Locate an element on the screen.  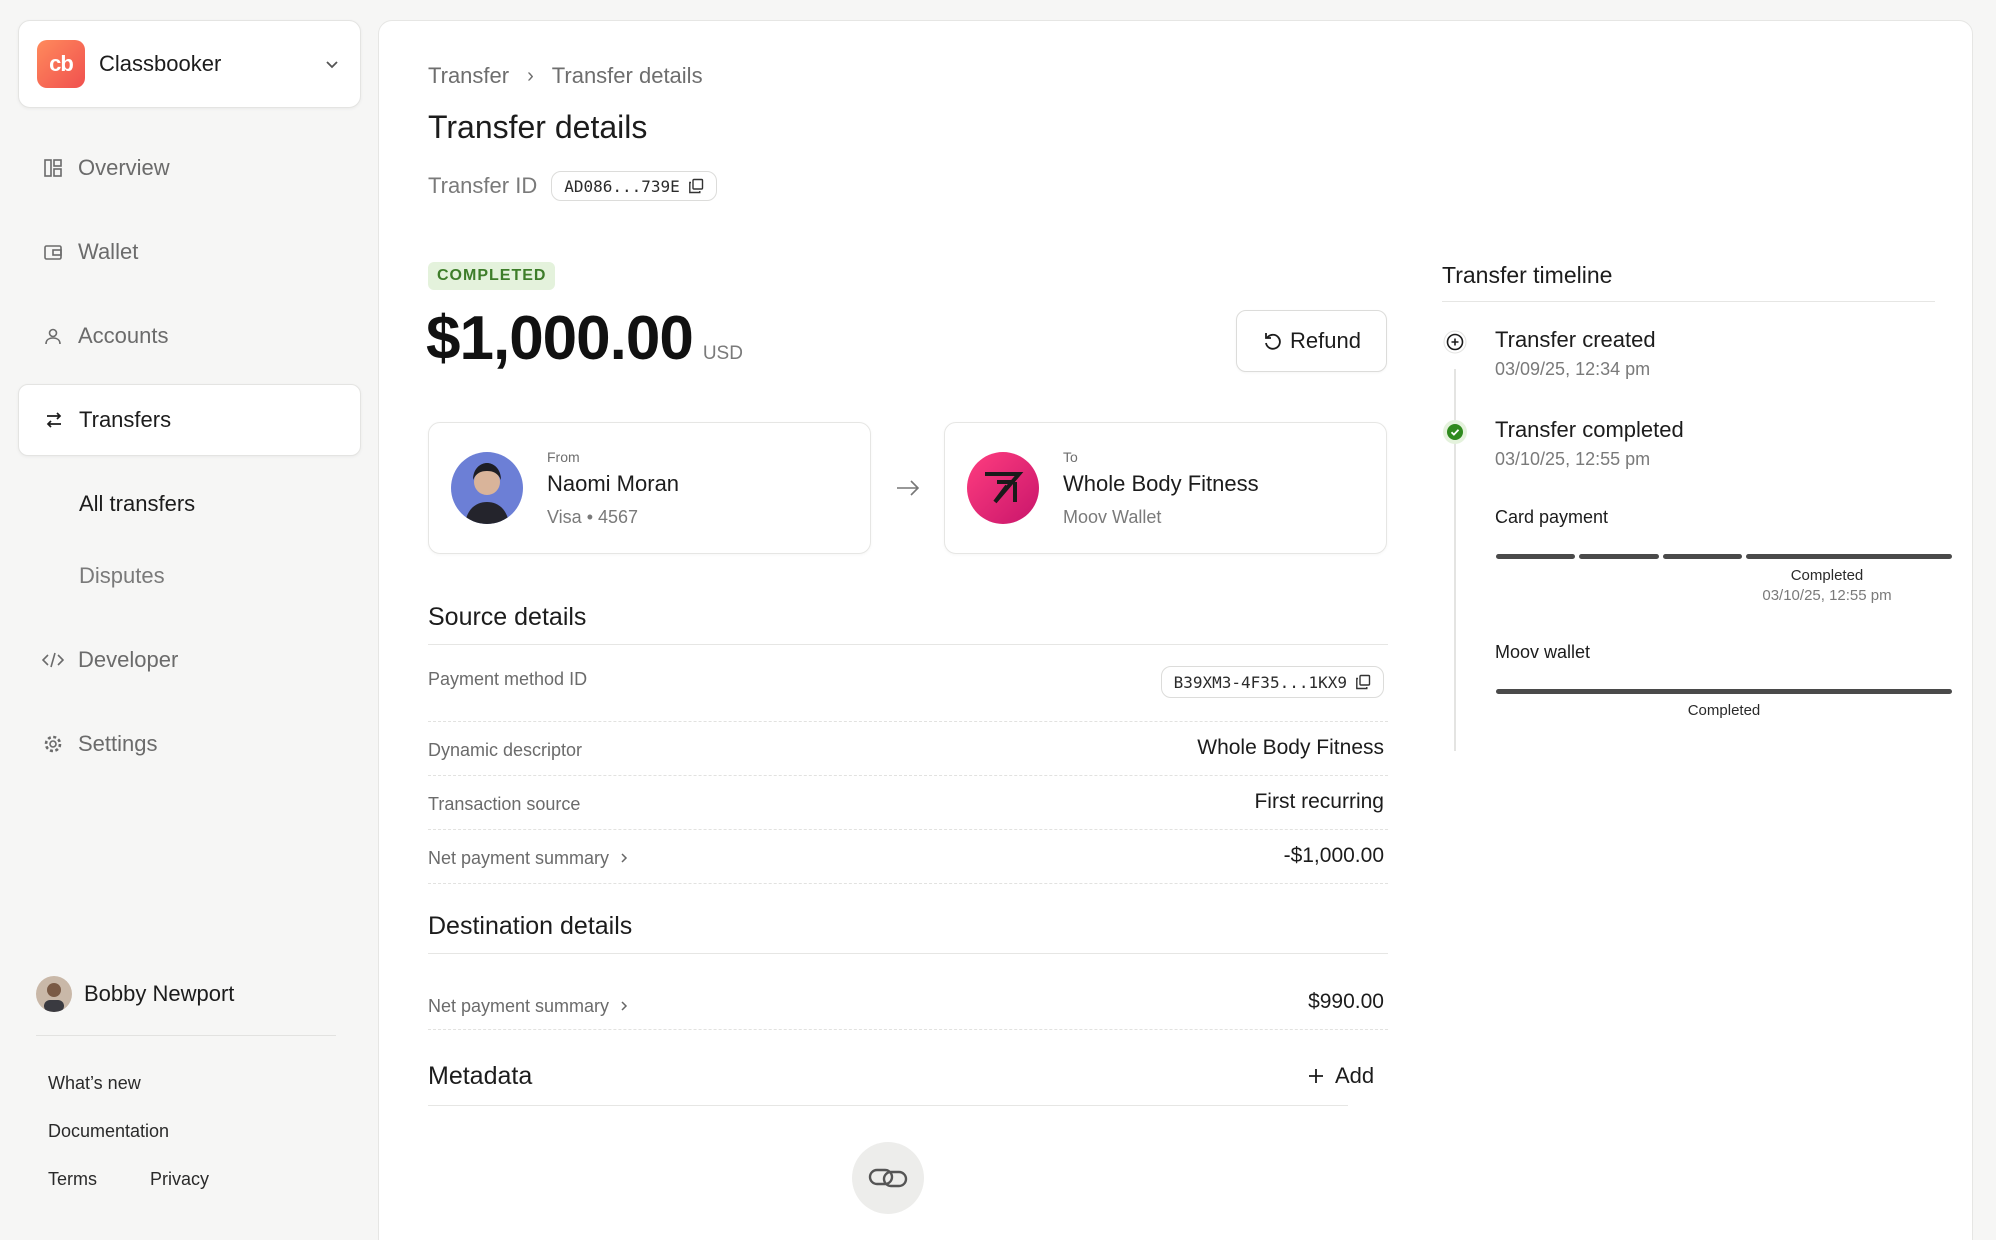
transfer-id-row: Transfer ID AD086...739E is located at coordinates (572, 186).